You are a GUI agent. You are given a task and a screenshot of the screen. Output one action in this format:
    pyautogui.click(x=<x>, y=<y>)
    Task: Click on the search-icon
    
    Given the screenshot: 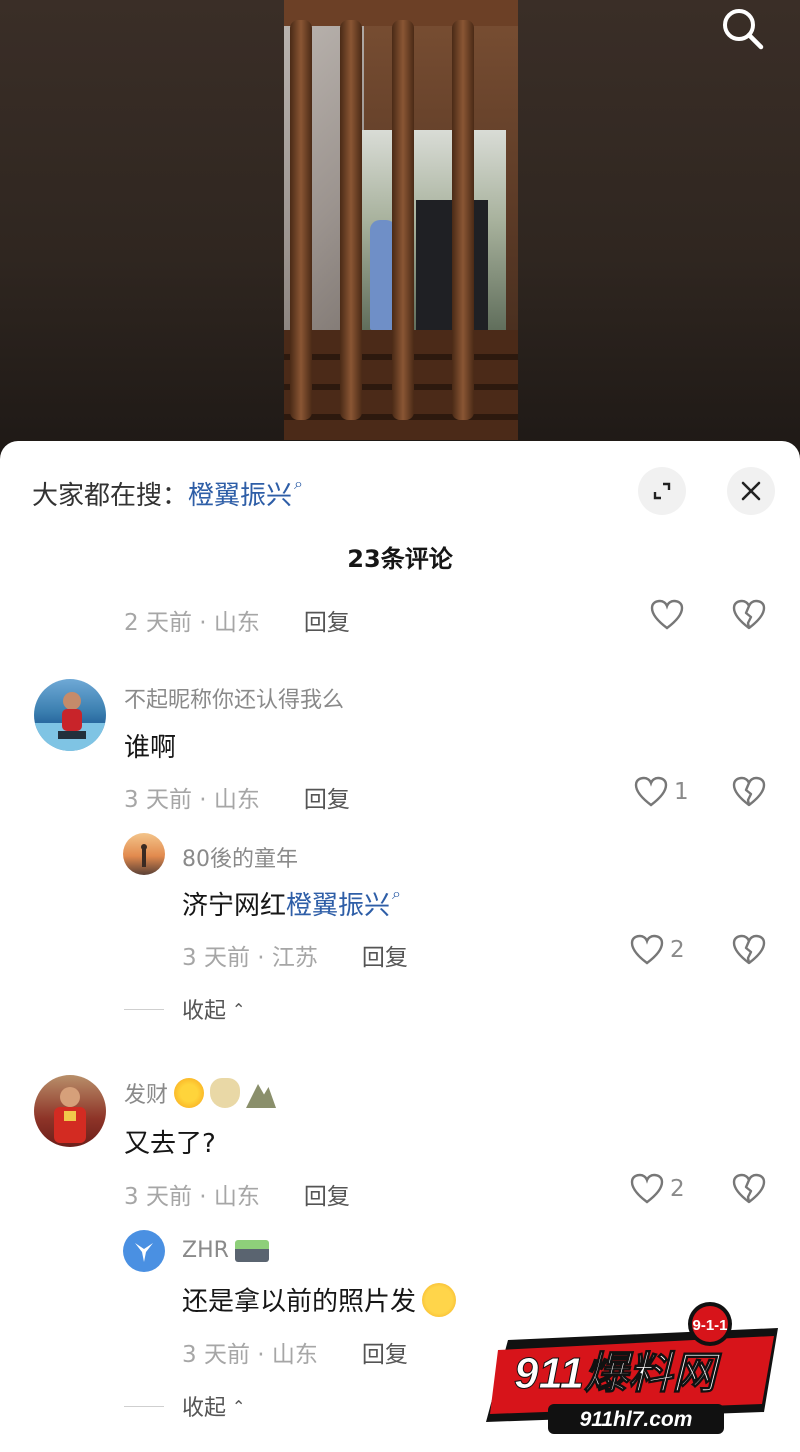 What is the action you would take?
    pyautogui.click(x=743, y=29)
    